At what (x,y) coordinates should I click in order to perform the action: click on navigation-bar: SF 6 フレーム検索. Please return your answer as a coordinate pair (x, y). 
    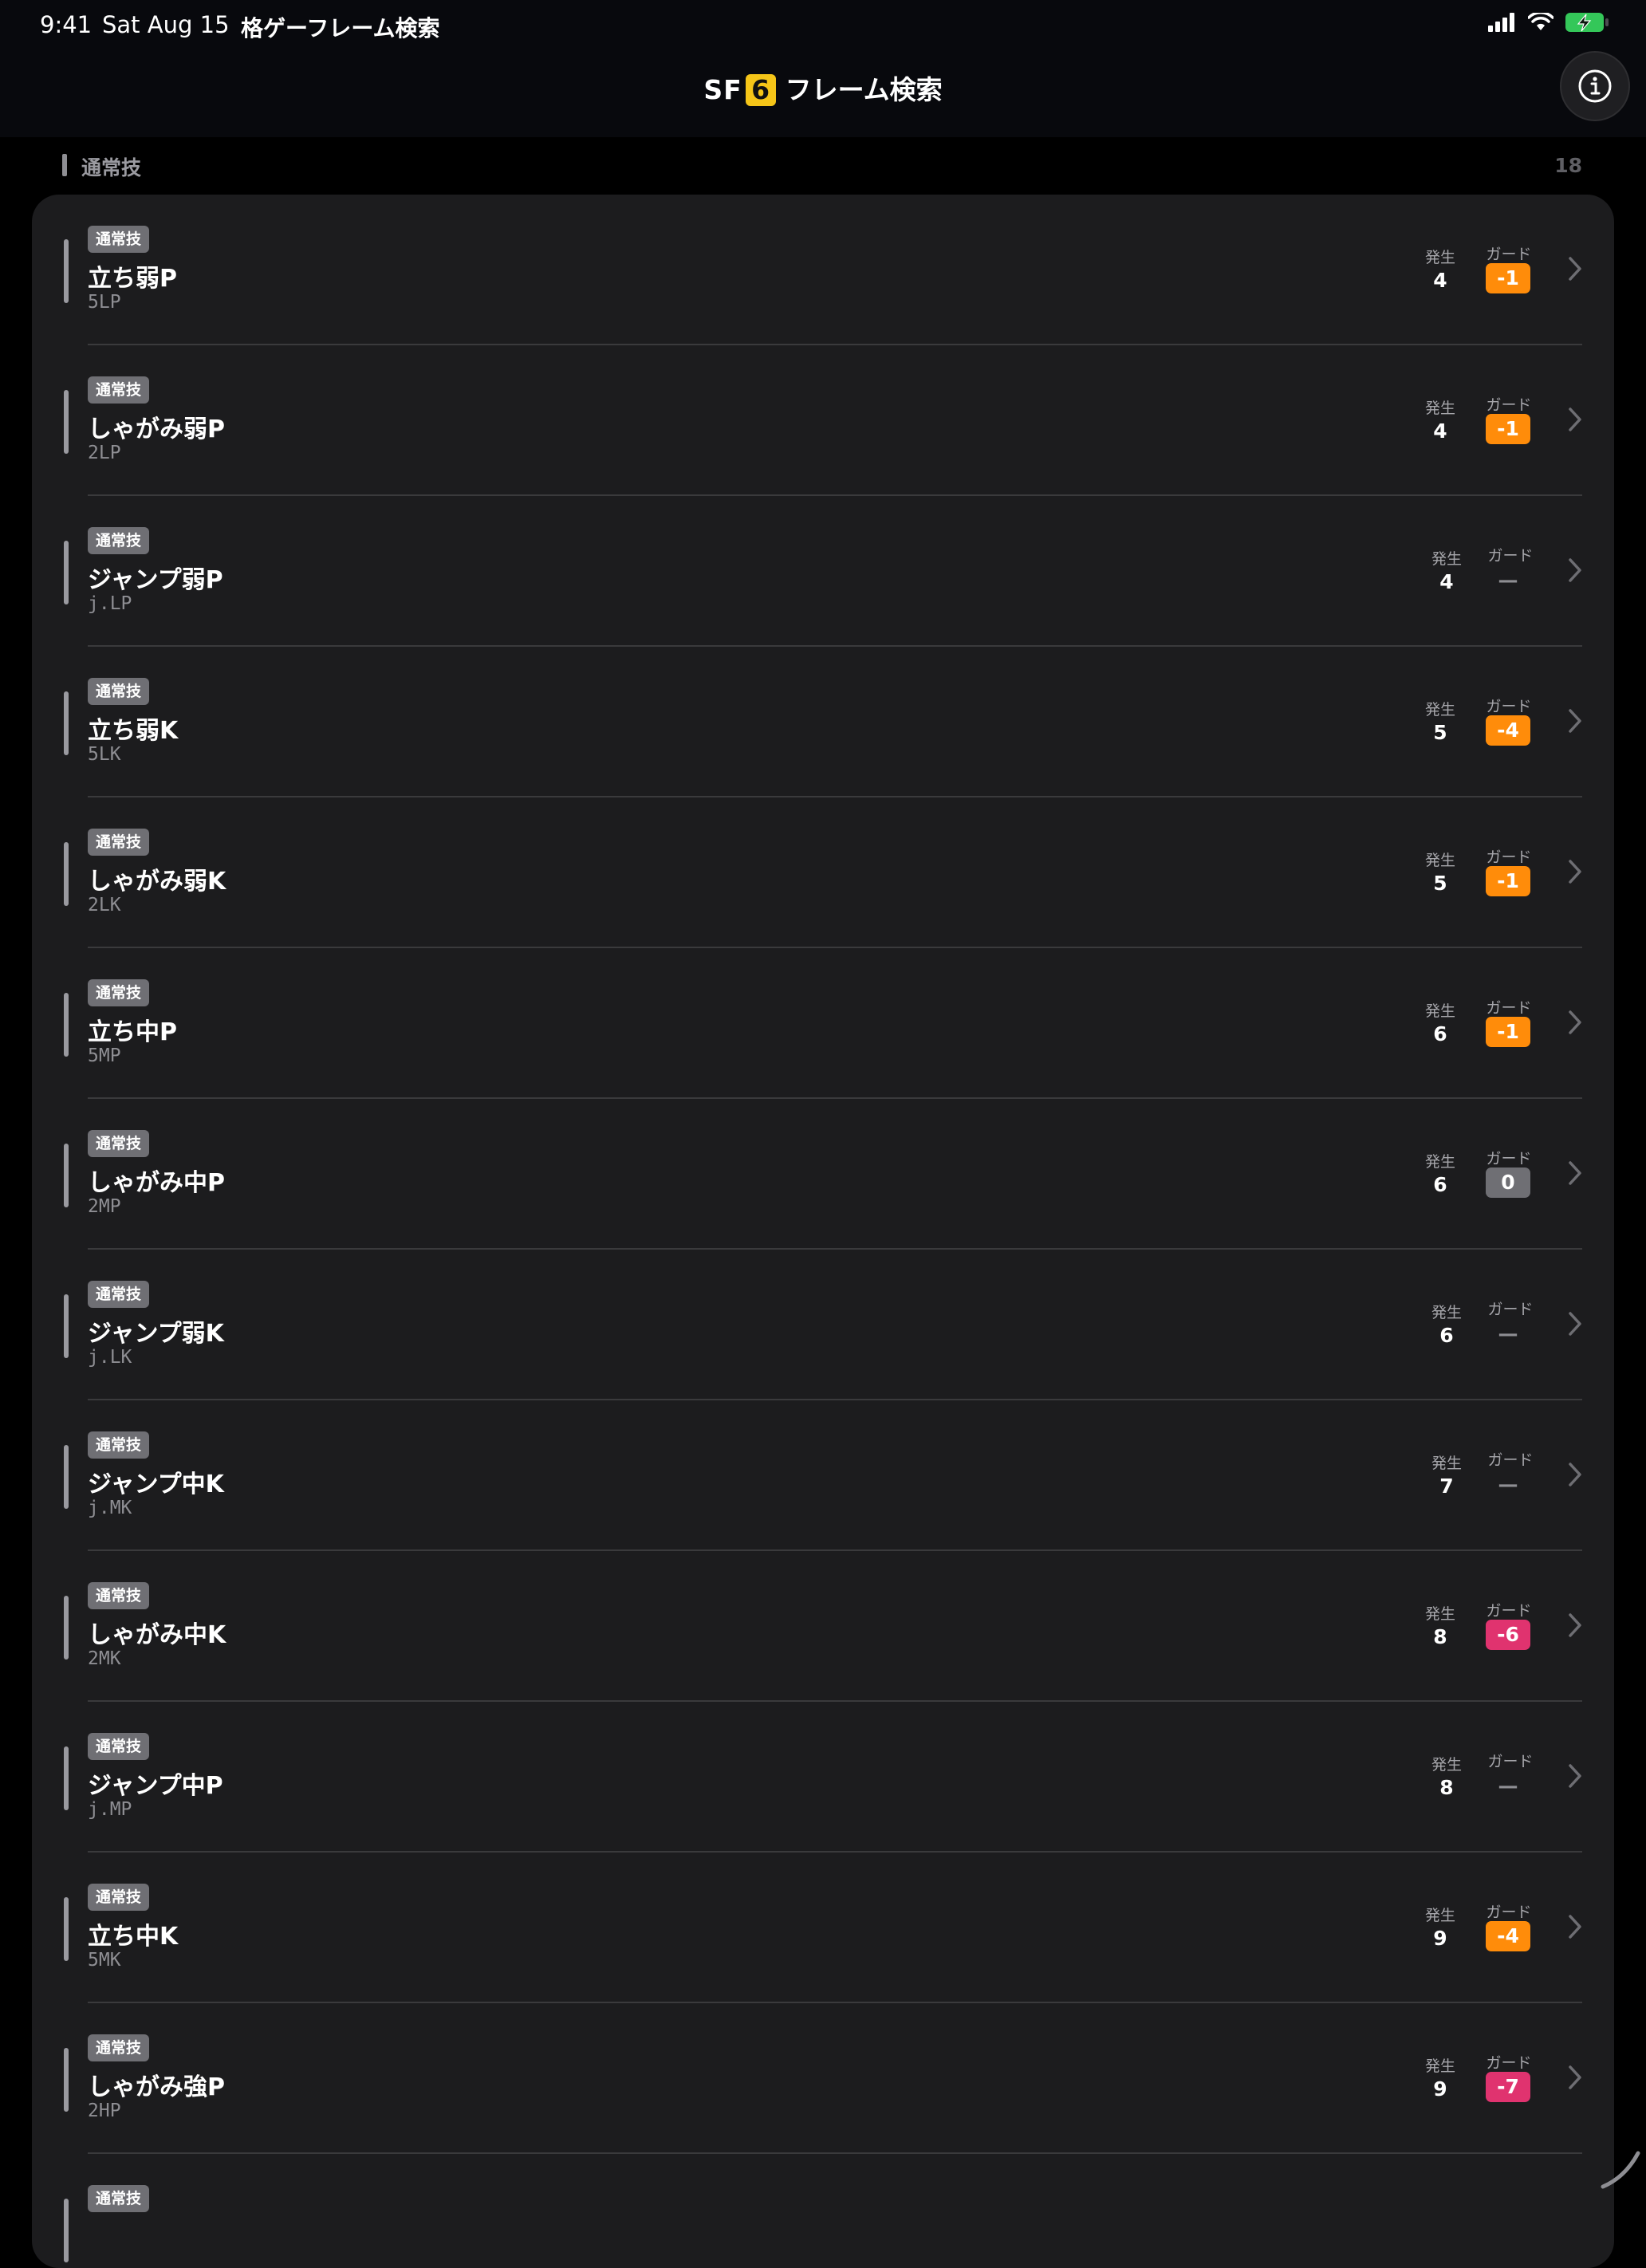
    Looking at the image, I should click on (823, 94).